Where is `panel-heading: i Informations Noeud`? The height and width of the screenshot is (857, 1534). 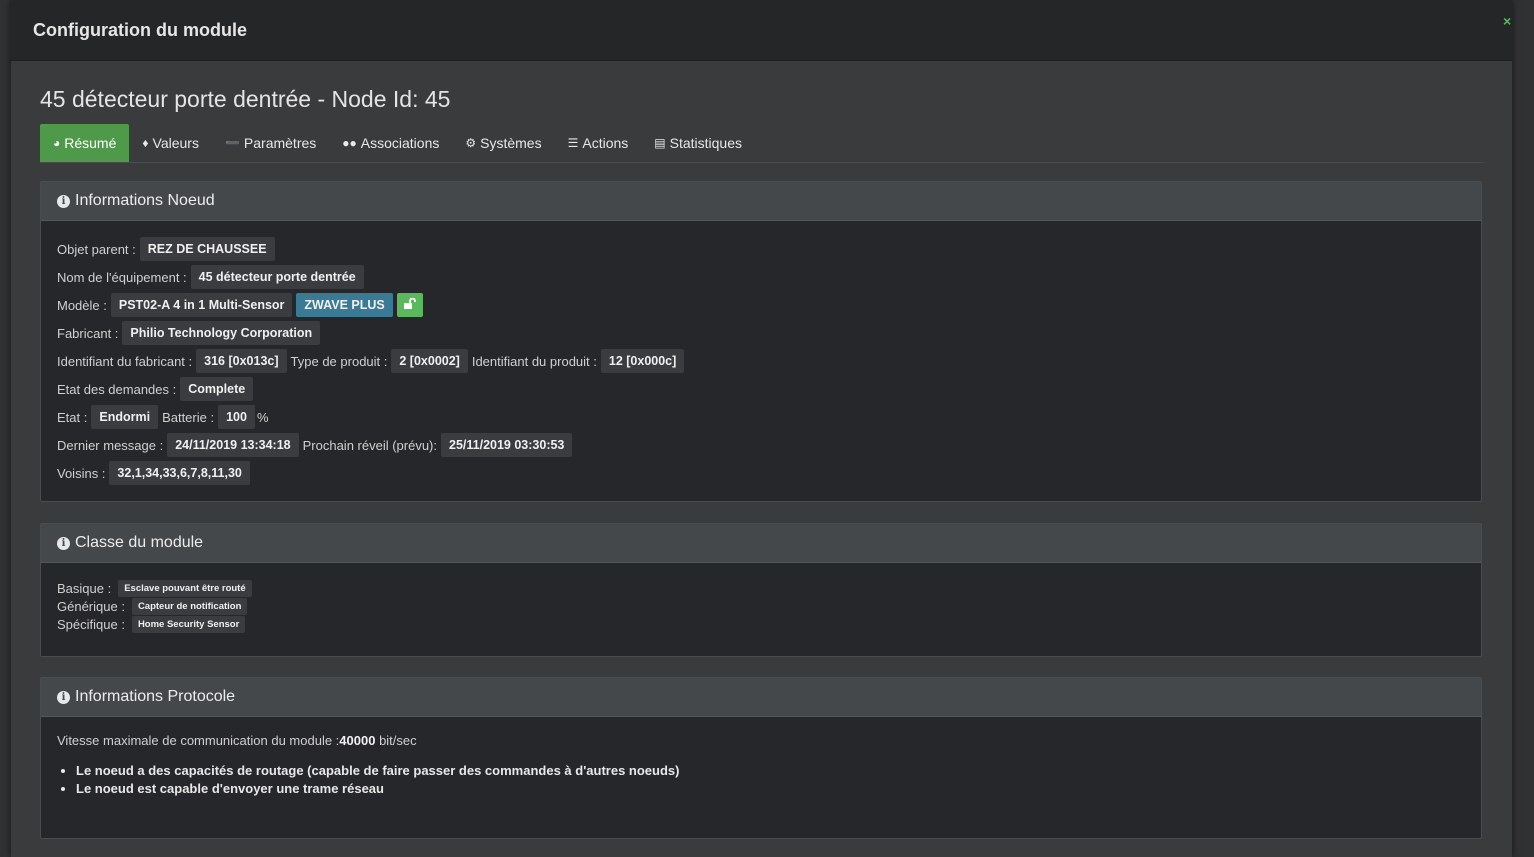
panel-heading: i Informations Noeud is located at coordinates (761, 201).